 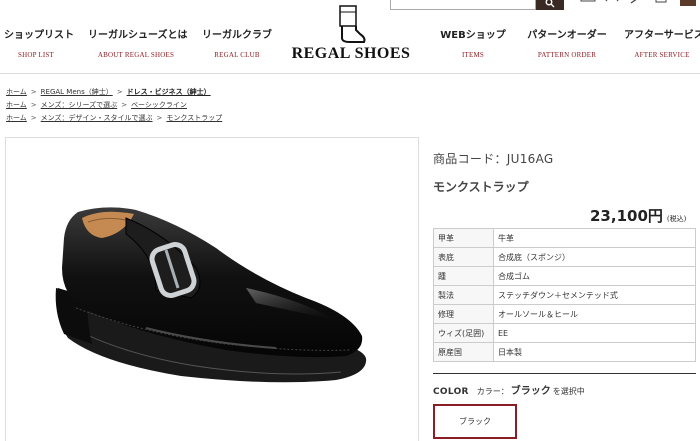 What do you see at coordinates (612, 4) in the screenshot?
I see `user-icon` at bounding box center [612, 4].